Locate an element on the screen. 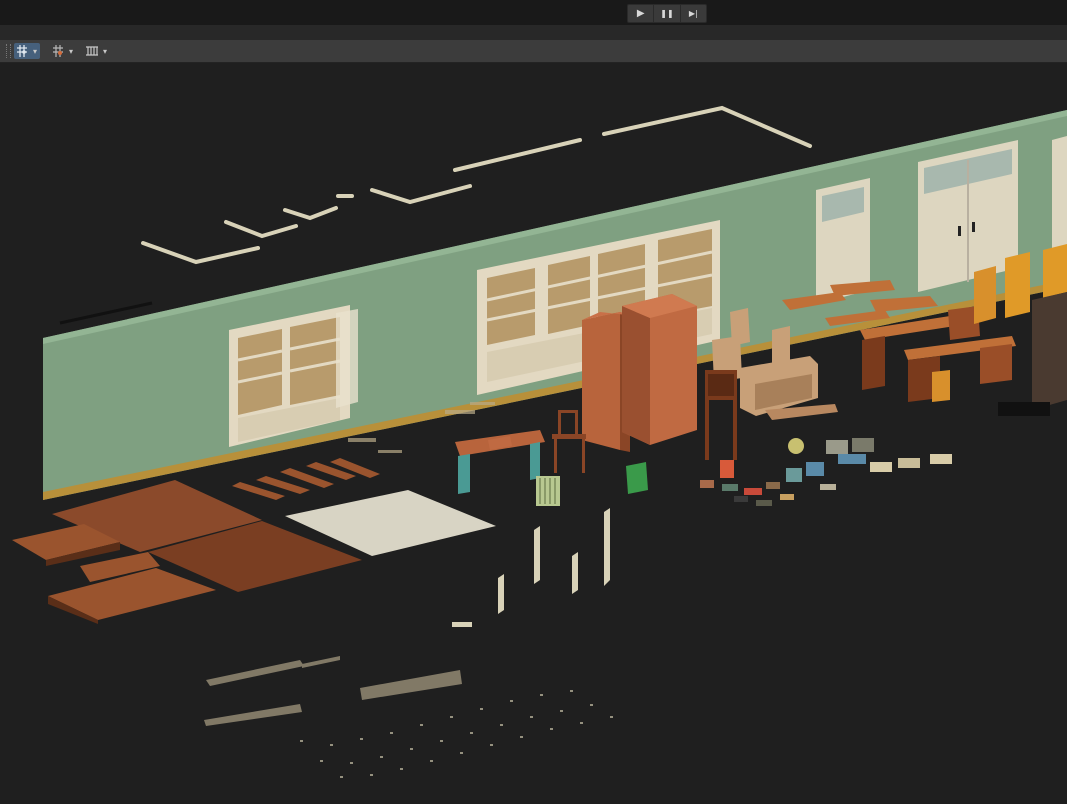 The height and width of the screenshot is (804, 1067). play-icon: ▶ is located at coordinates (640, 13).